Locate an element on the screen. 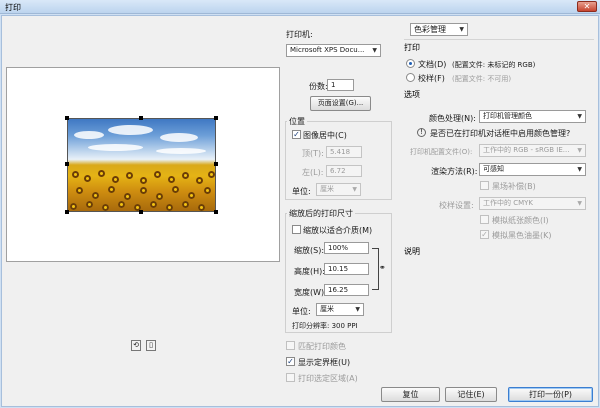  options-heading: 选项 is located at coordinates (412, 94).